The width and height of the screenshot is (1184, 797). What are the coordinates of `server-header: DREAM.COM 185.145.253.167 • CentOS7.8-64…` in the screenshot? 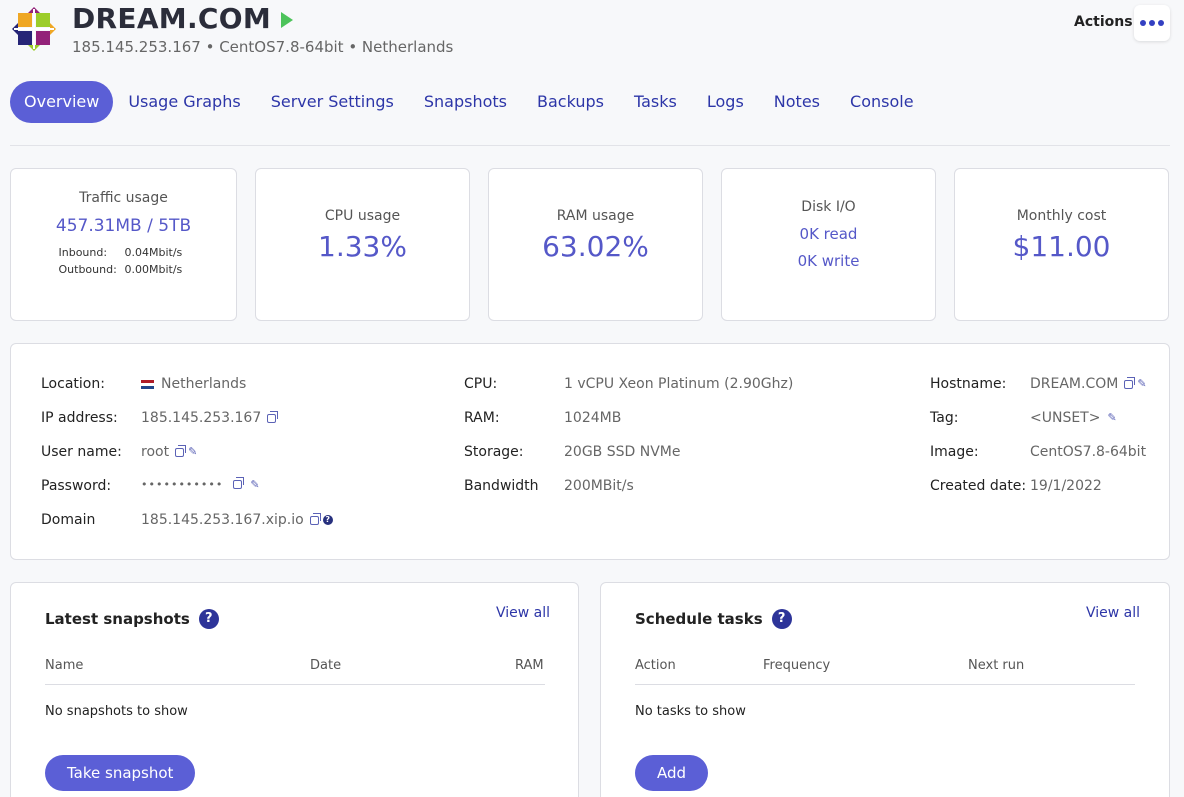 It's located at (592, 35).